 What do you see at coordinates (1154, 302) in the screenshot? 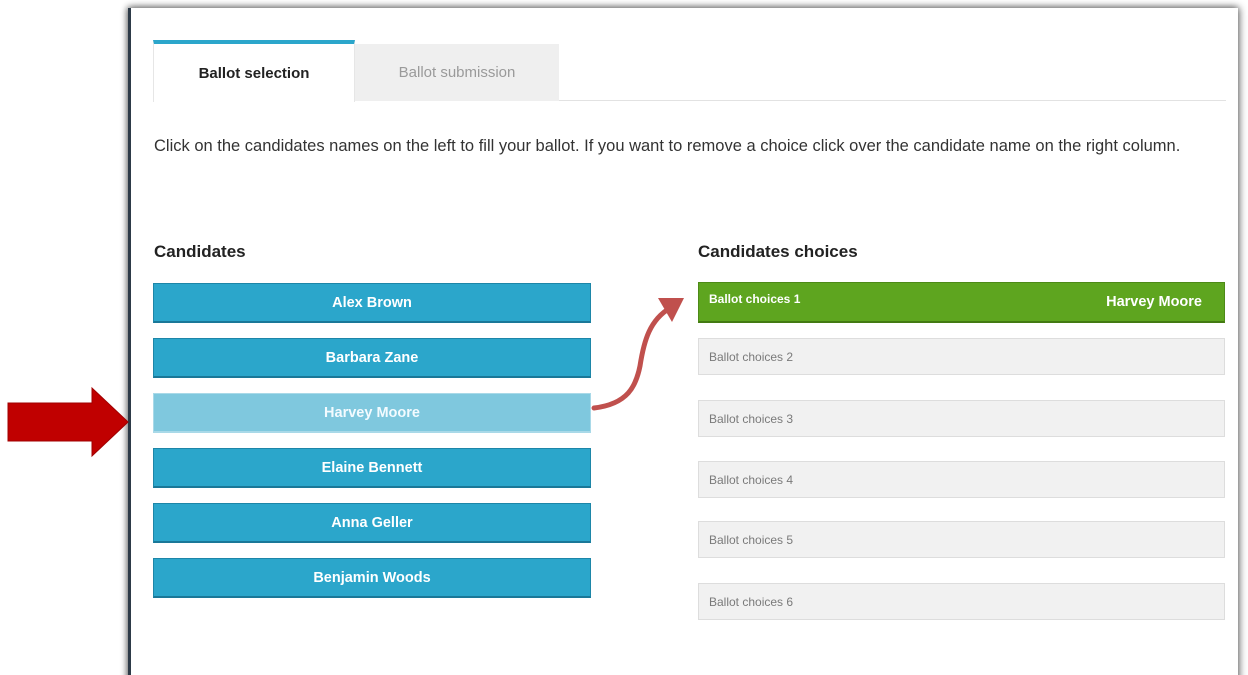
I see `ballot-choice-candidate: Harvey Moore` at bounding box center [1154, 302].